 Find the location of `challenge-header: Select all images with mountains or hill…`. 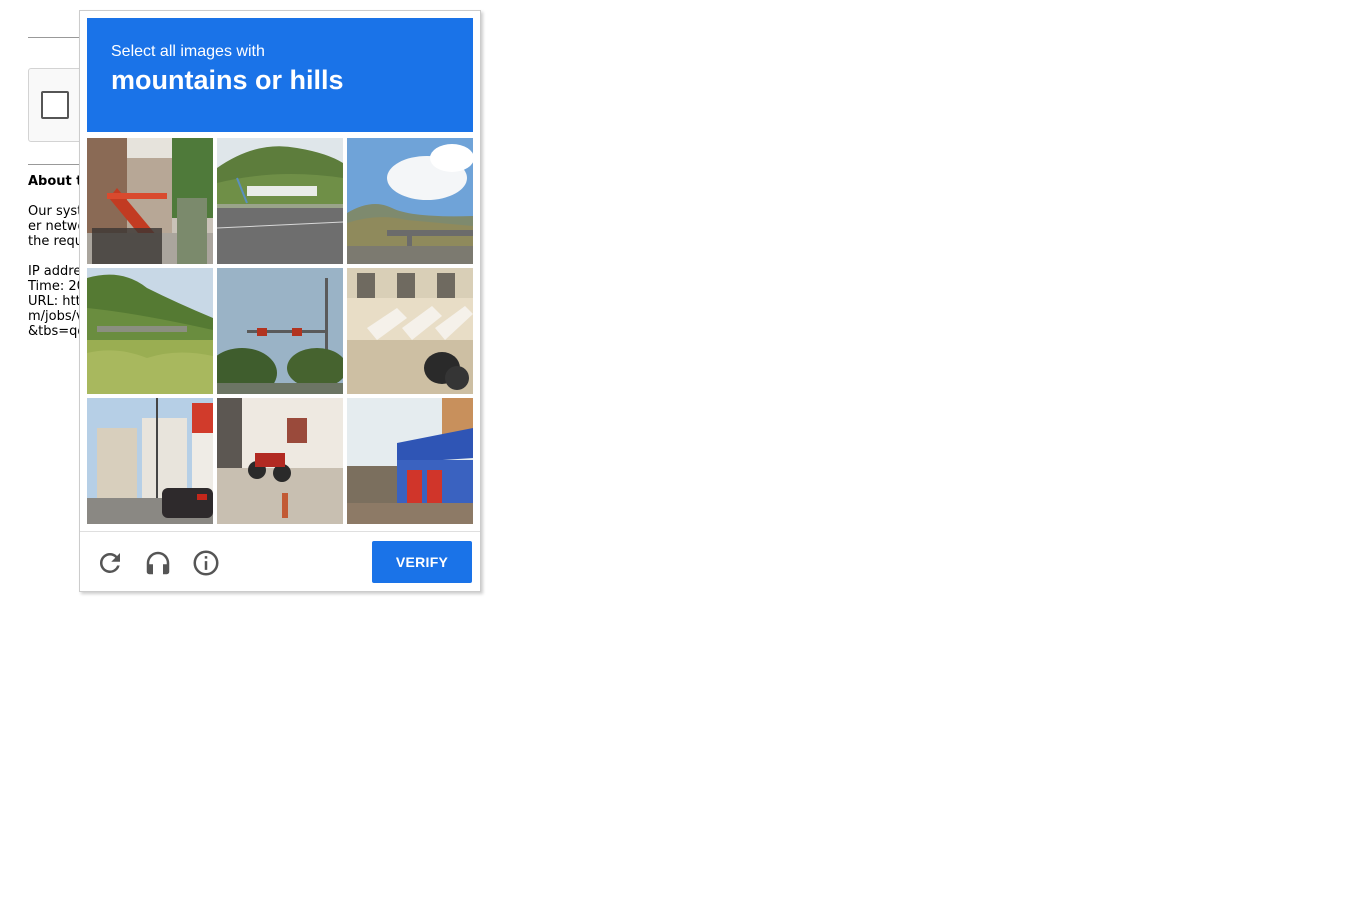

challenge-header: Select all images with mountains or hill… is located at coordinates (280, 75).